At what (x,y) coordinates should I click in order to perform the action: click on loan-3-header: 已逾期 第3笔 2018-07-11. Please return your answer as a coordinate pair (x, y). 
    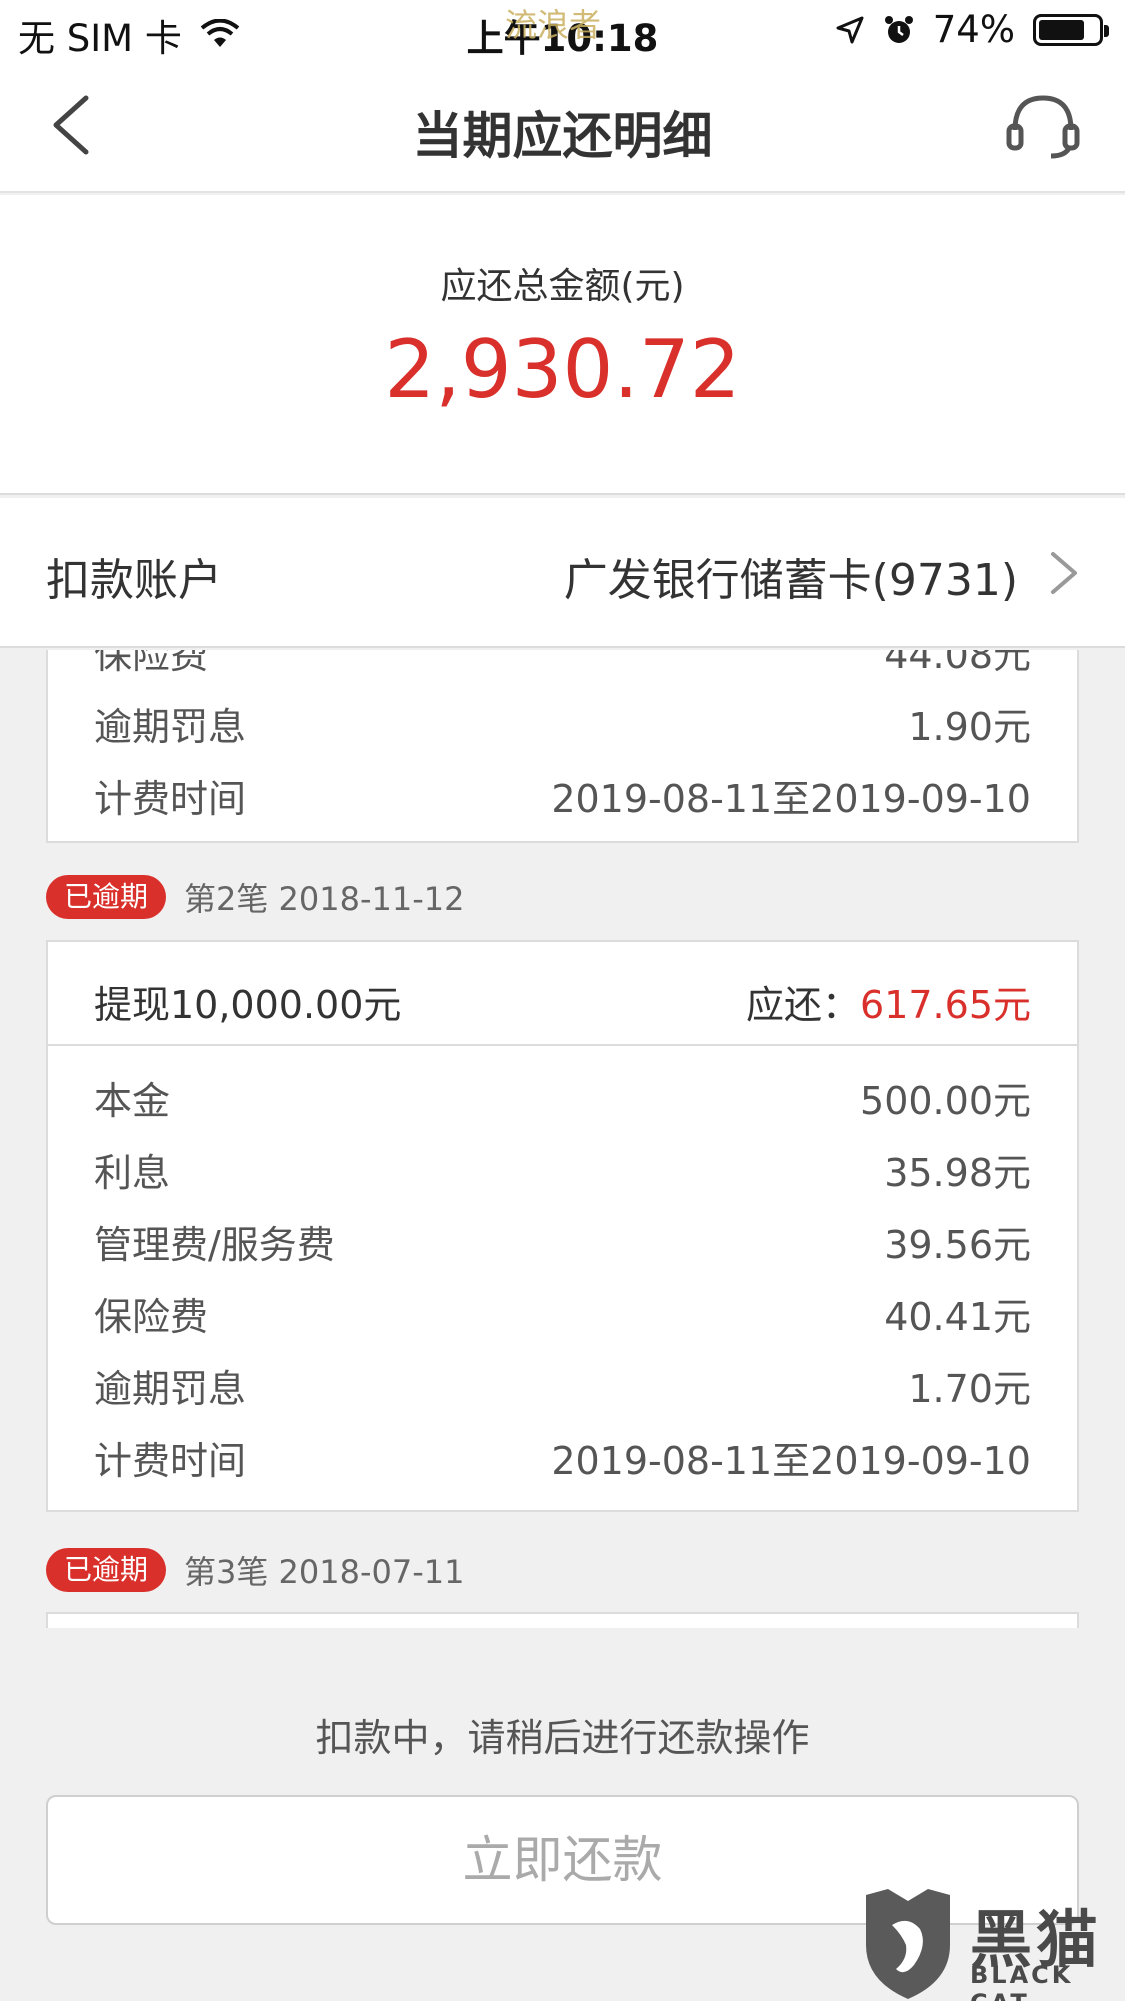
    Looking at the image, I should click on (255, 1570).